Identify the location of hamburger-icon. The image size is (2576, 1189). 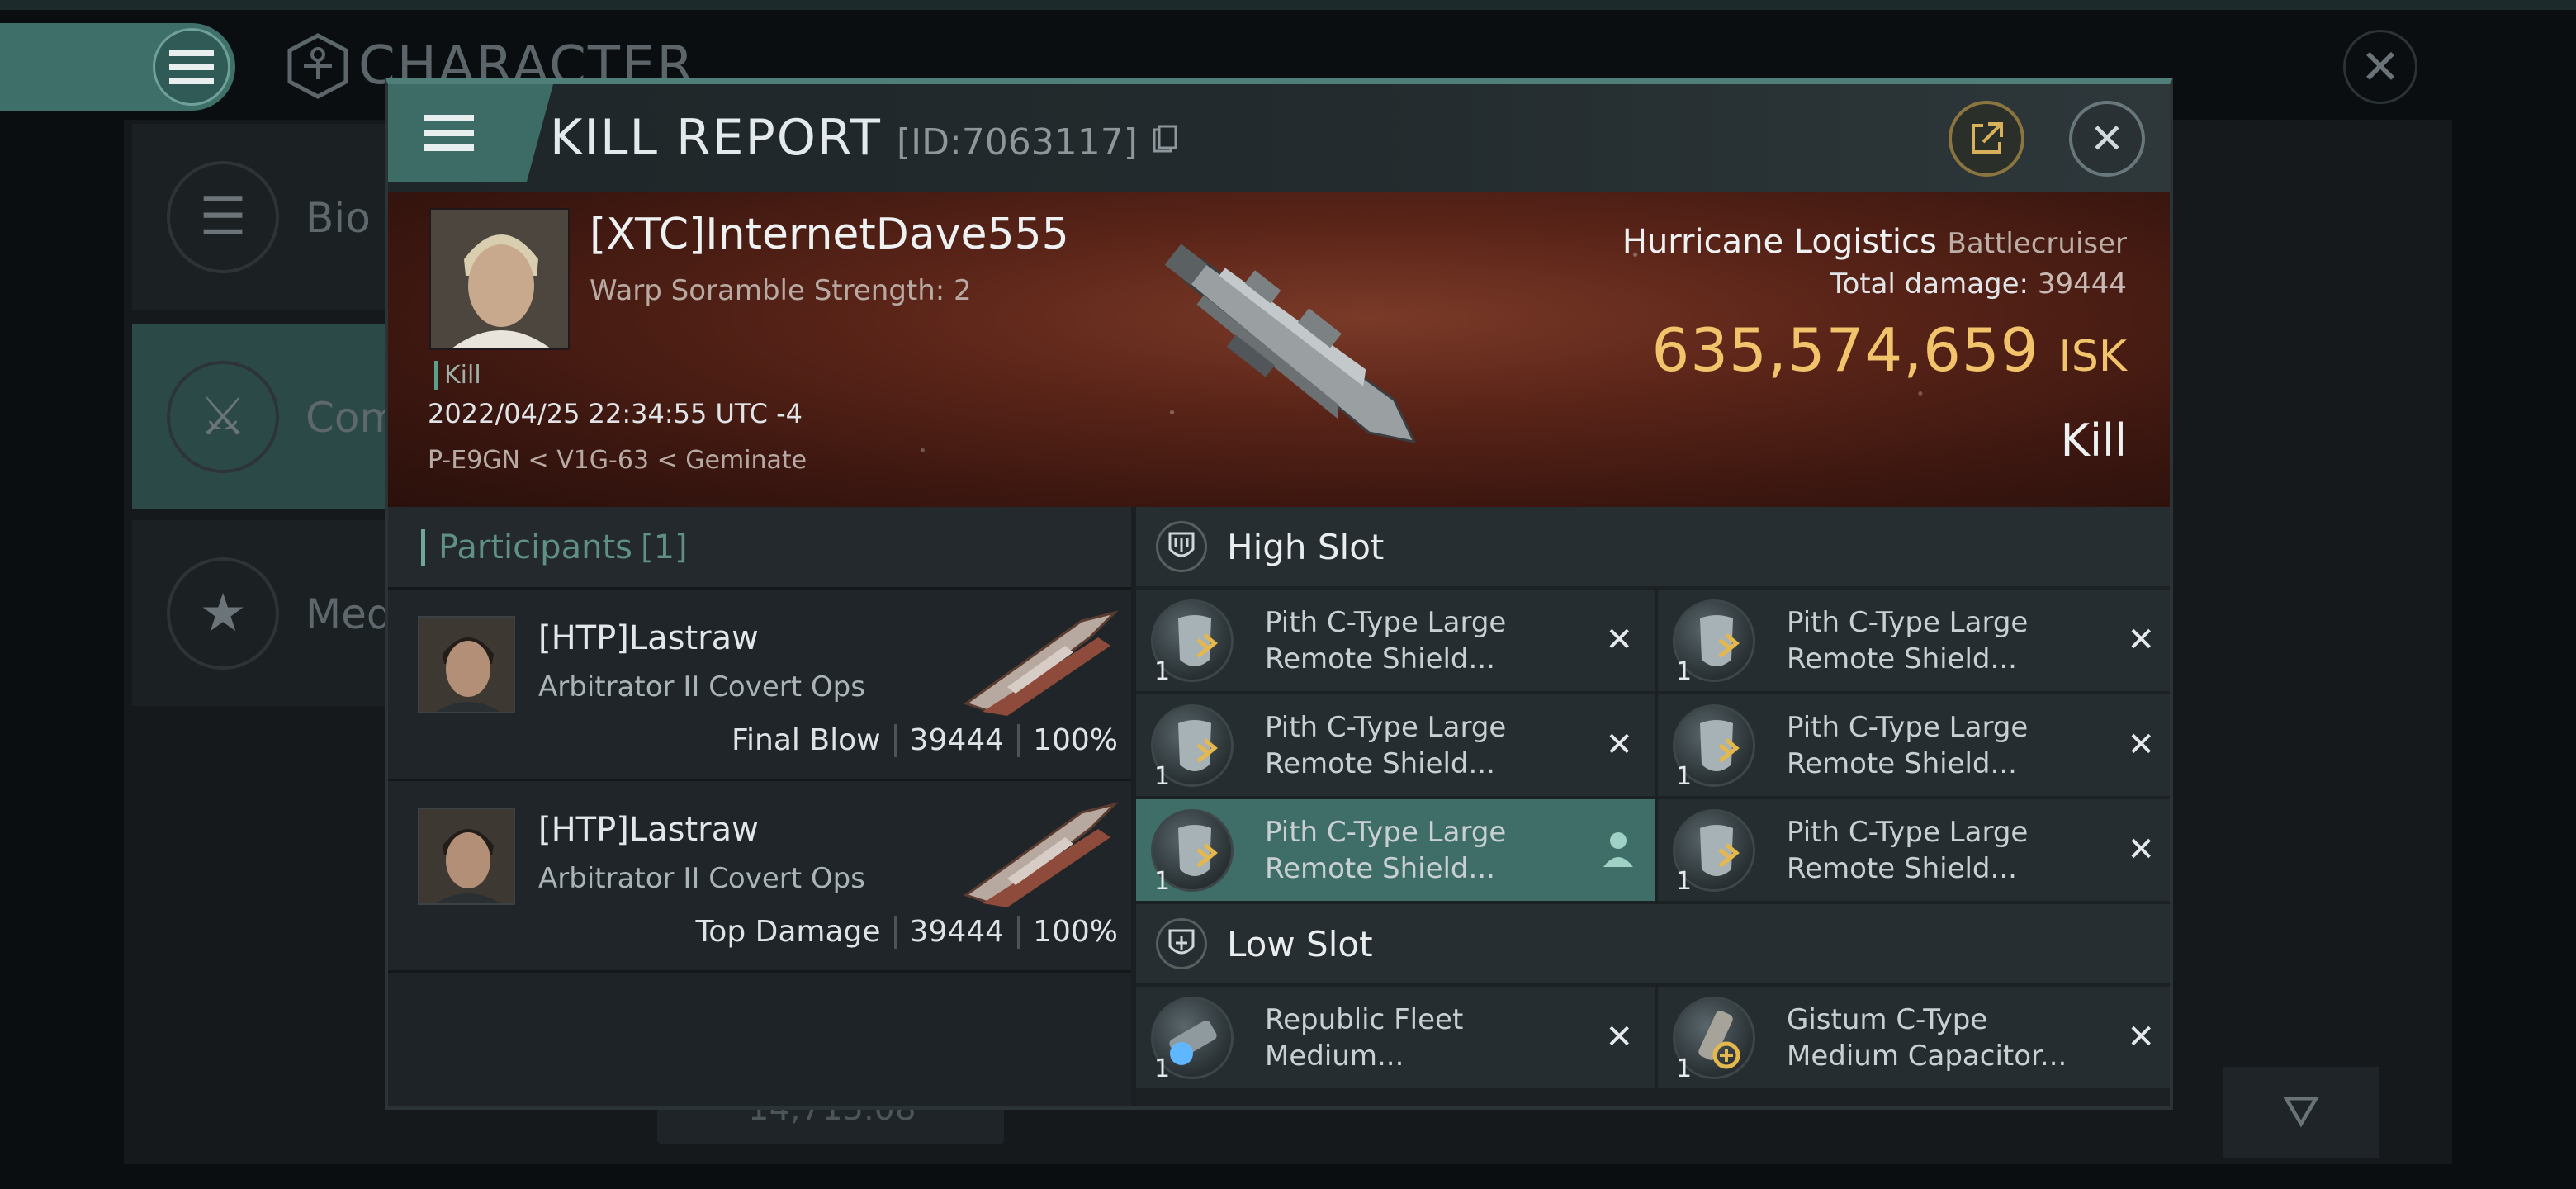
(191, 67).